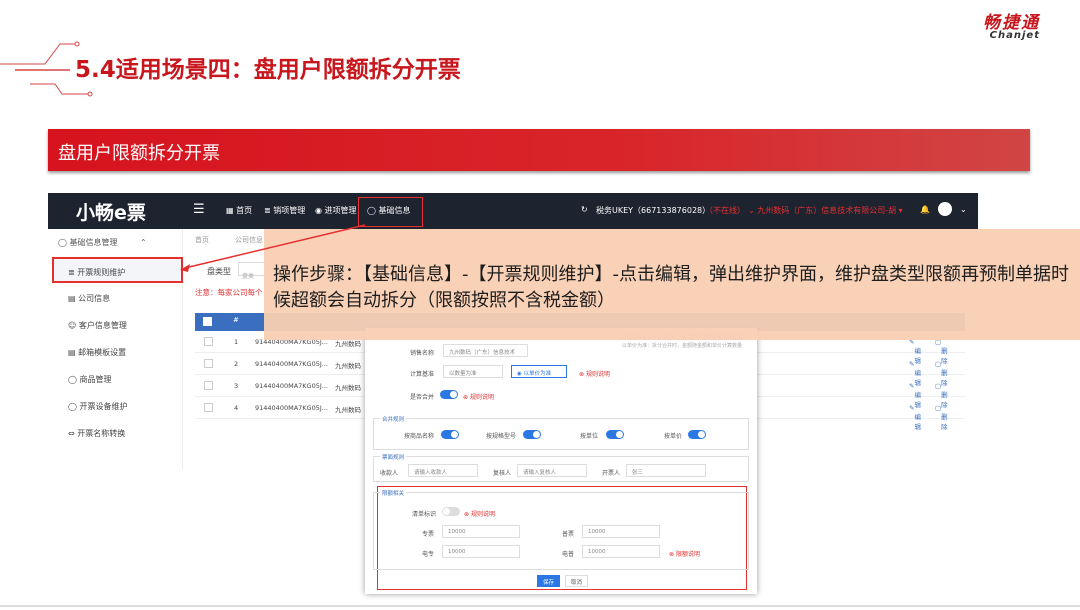  I want to click on list-rule-link: ⊗ 规则说明, so click(479, 513).